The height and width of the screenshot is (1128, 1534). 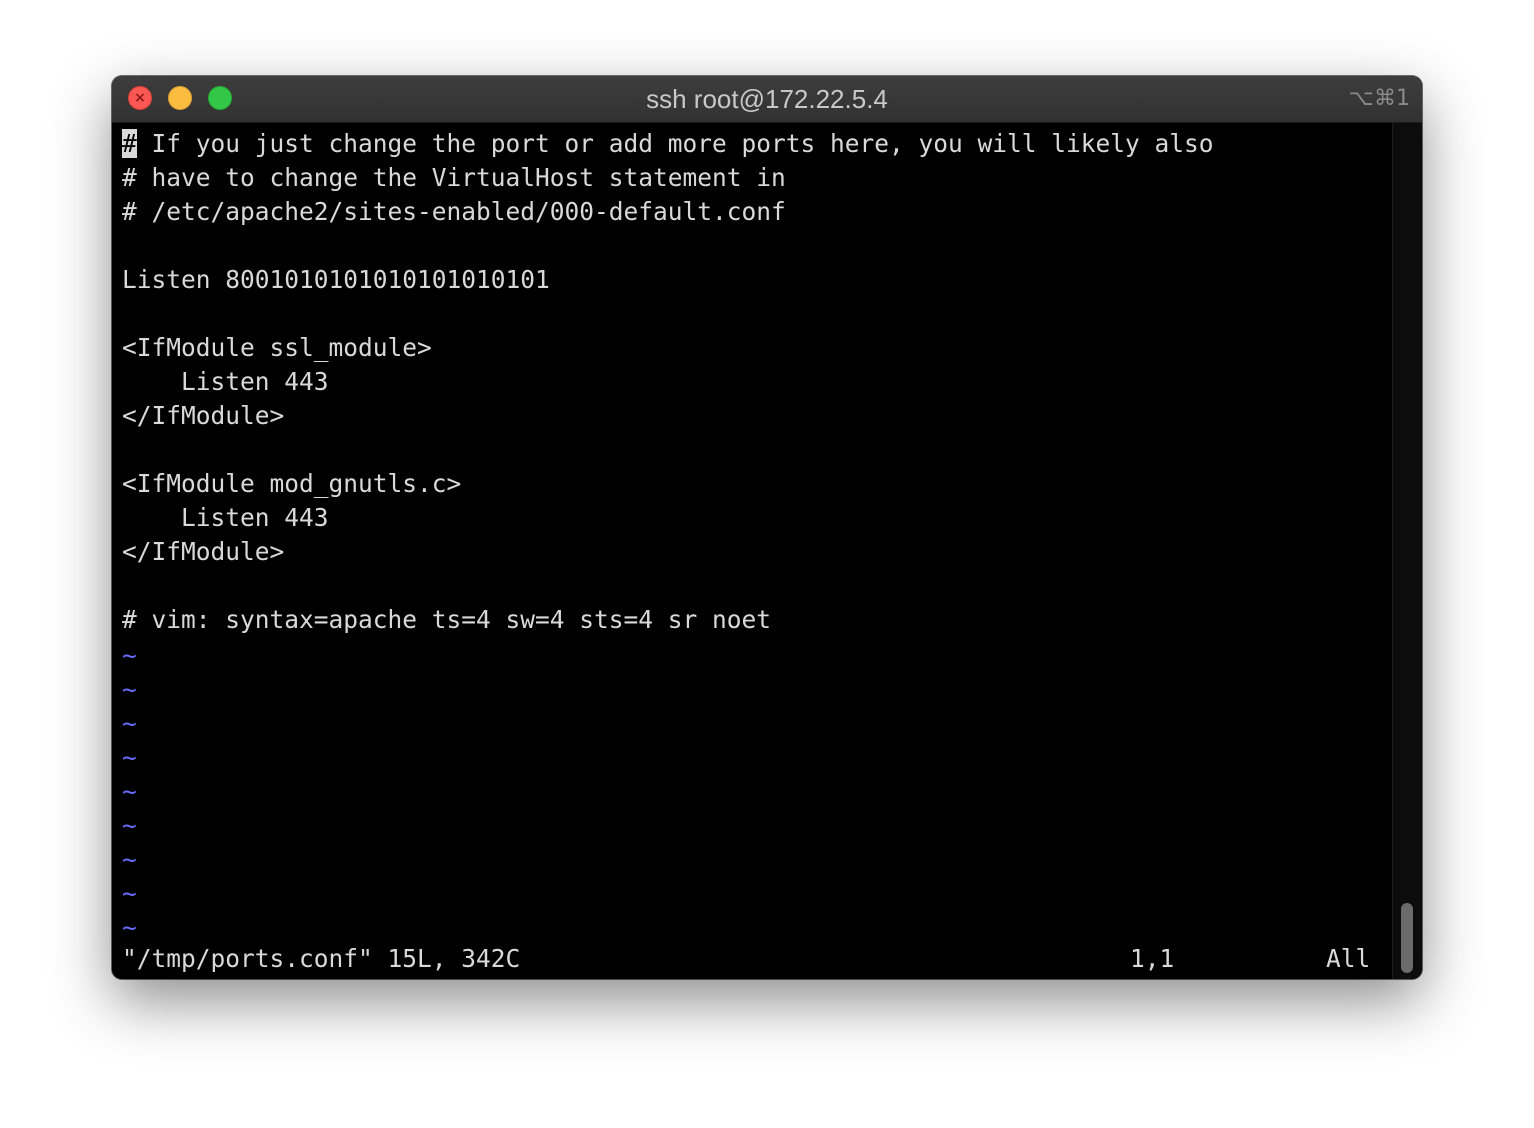 What do you see at coordinates (277, 347) in the screenshot?
I see `editor-line-7: <IfModule ssl_module>` at bounding box center [277, 347].